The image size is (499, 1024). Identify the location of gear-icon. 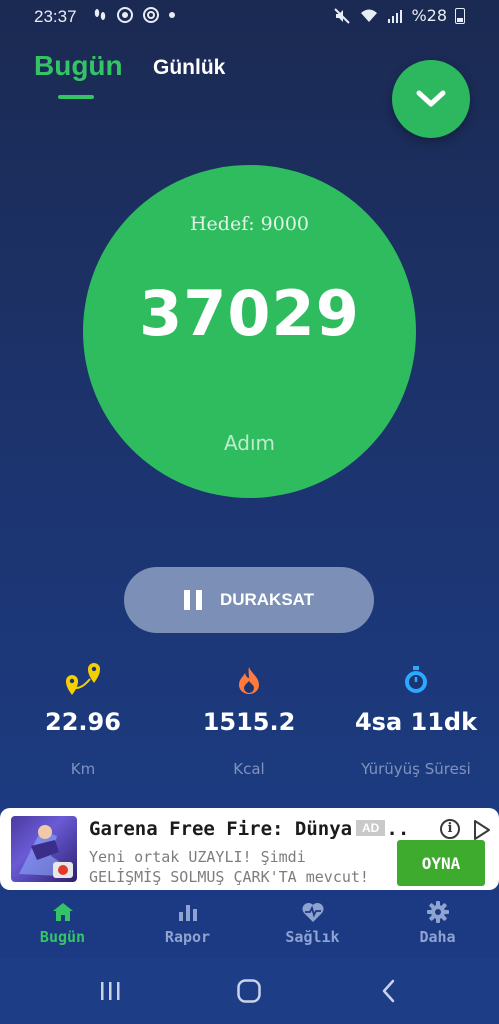
(437, 912).